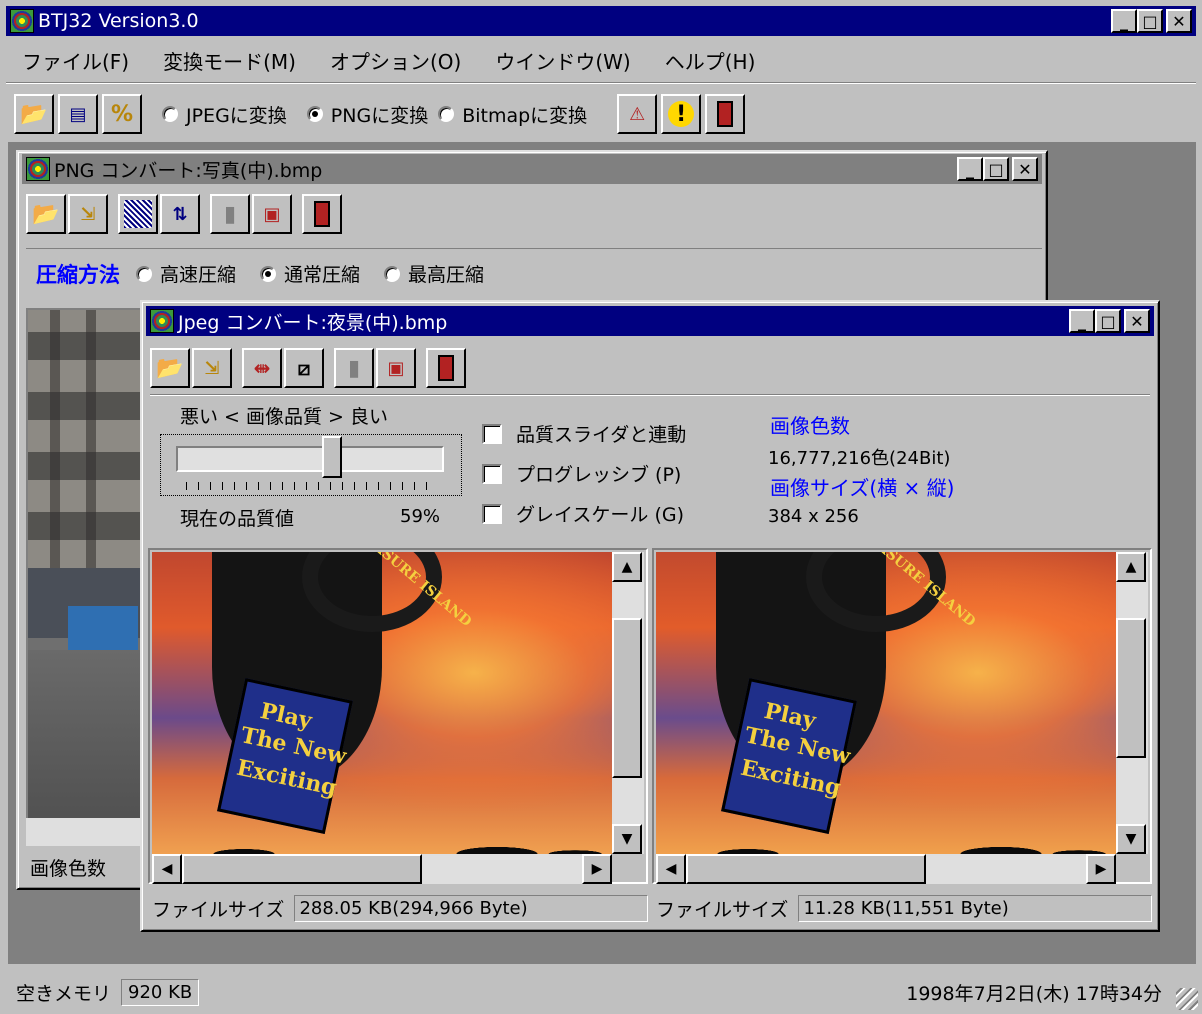 This screenshot has width=1202, height=1014. Describe the element at coordinates (160, 992) in the screenshot. I see `free-memory-value: 920 KB` at that location.